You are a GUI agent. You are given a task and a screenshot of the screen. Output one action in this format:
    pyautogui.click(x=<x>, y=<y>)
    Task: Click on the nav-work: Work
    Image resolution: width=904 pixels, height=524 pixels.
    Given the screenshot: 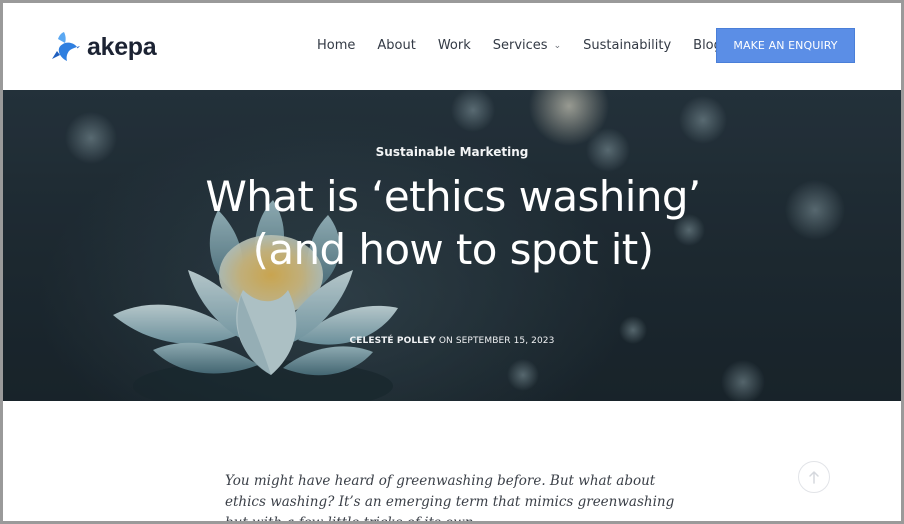 What is the action you would take?
    pyautogui.click(x=454, y=45)
    